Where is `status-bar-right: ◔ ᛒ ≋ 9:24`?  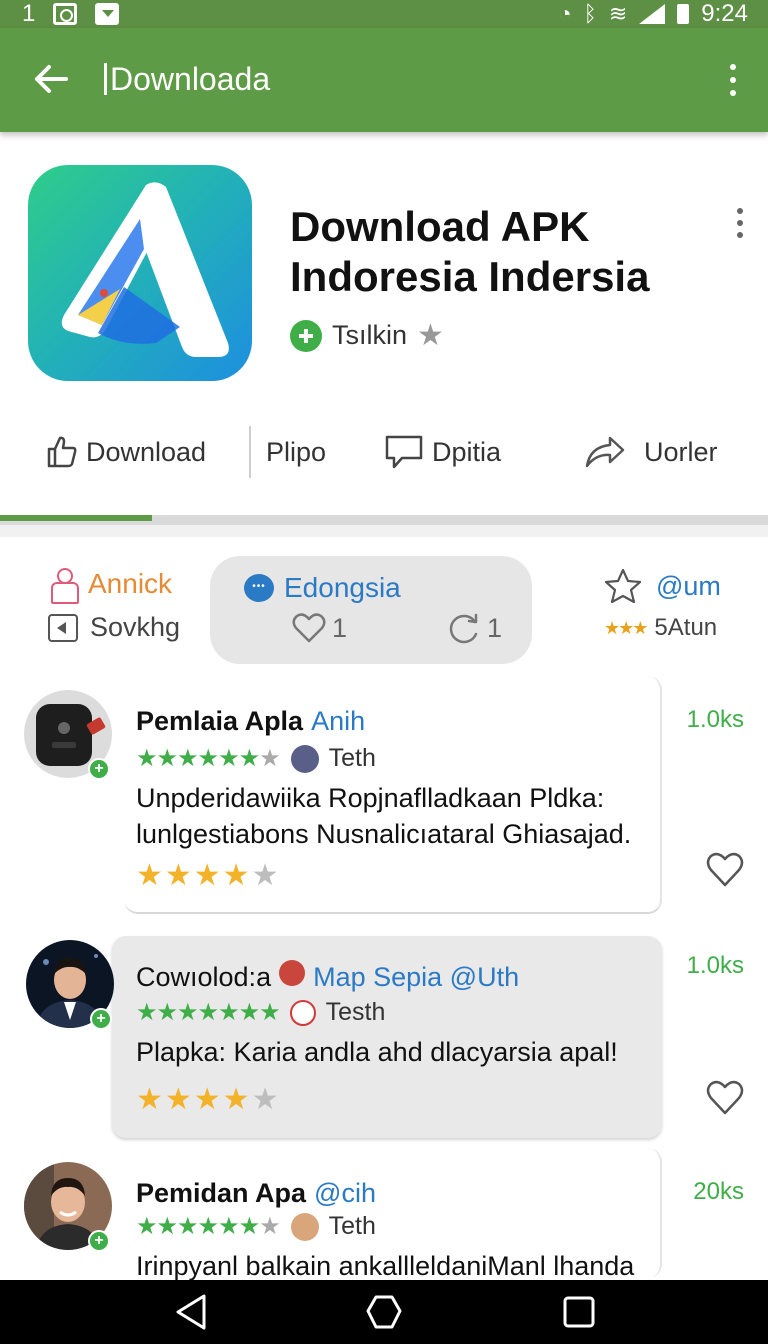
status-bar-right: ◔ ᛒ ≋ 9:24 is located at coordinates (653, 14).